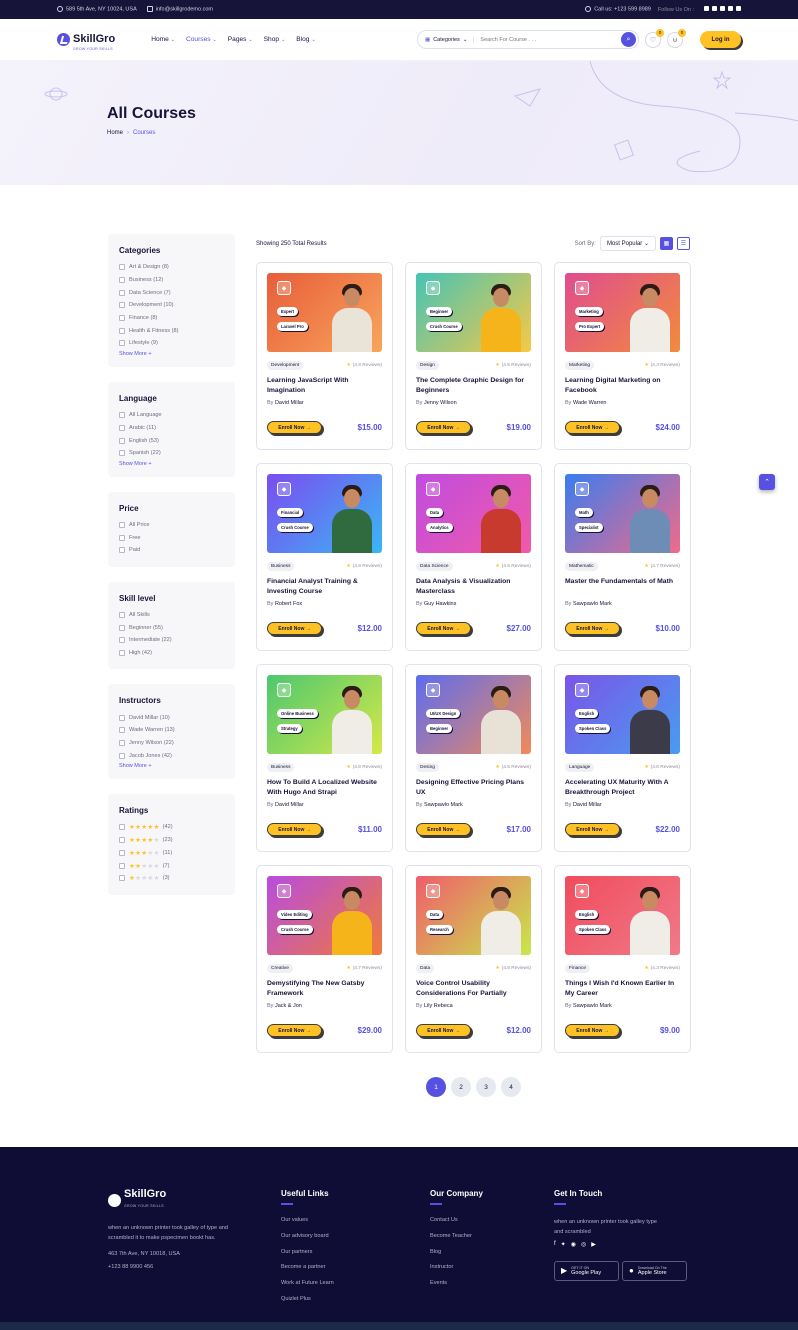  I want to click on sort-select: Most Popular ⌄, so click(627, 243).